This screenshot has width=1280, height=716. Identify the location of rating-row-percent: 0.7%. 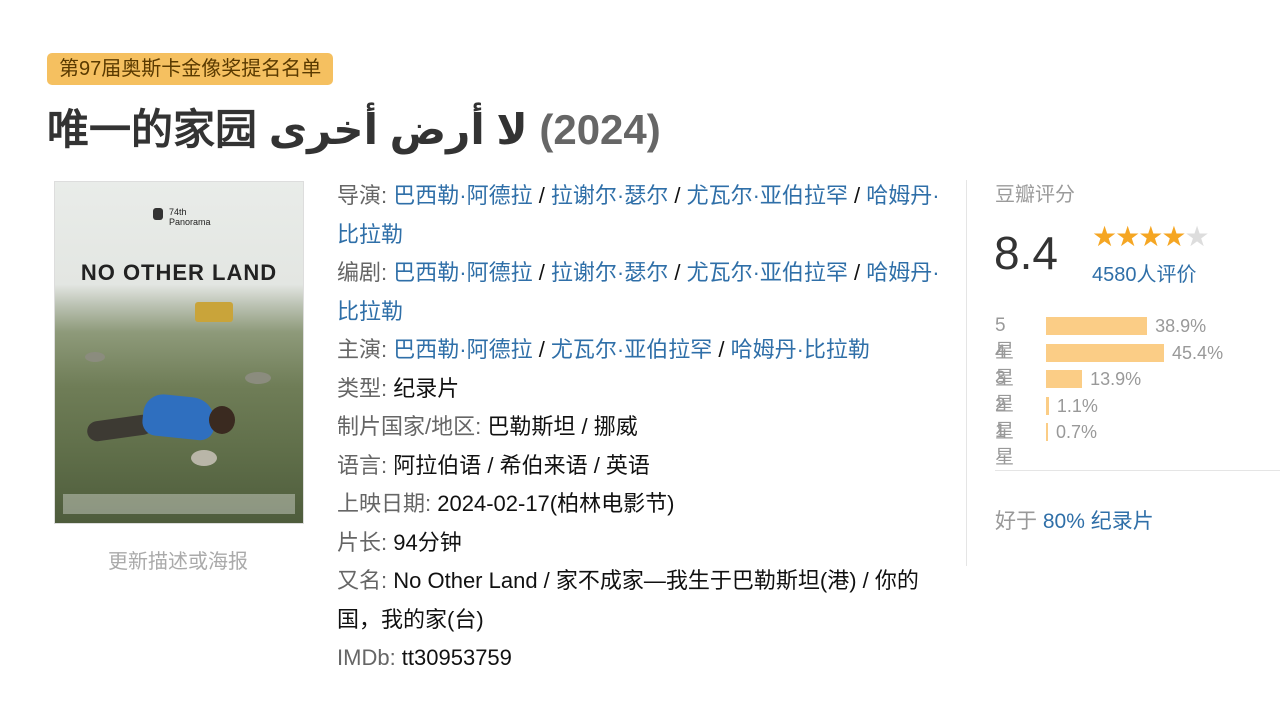
(1077, 432).